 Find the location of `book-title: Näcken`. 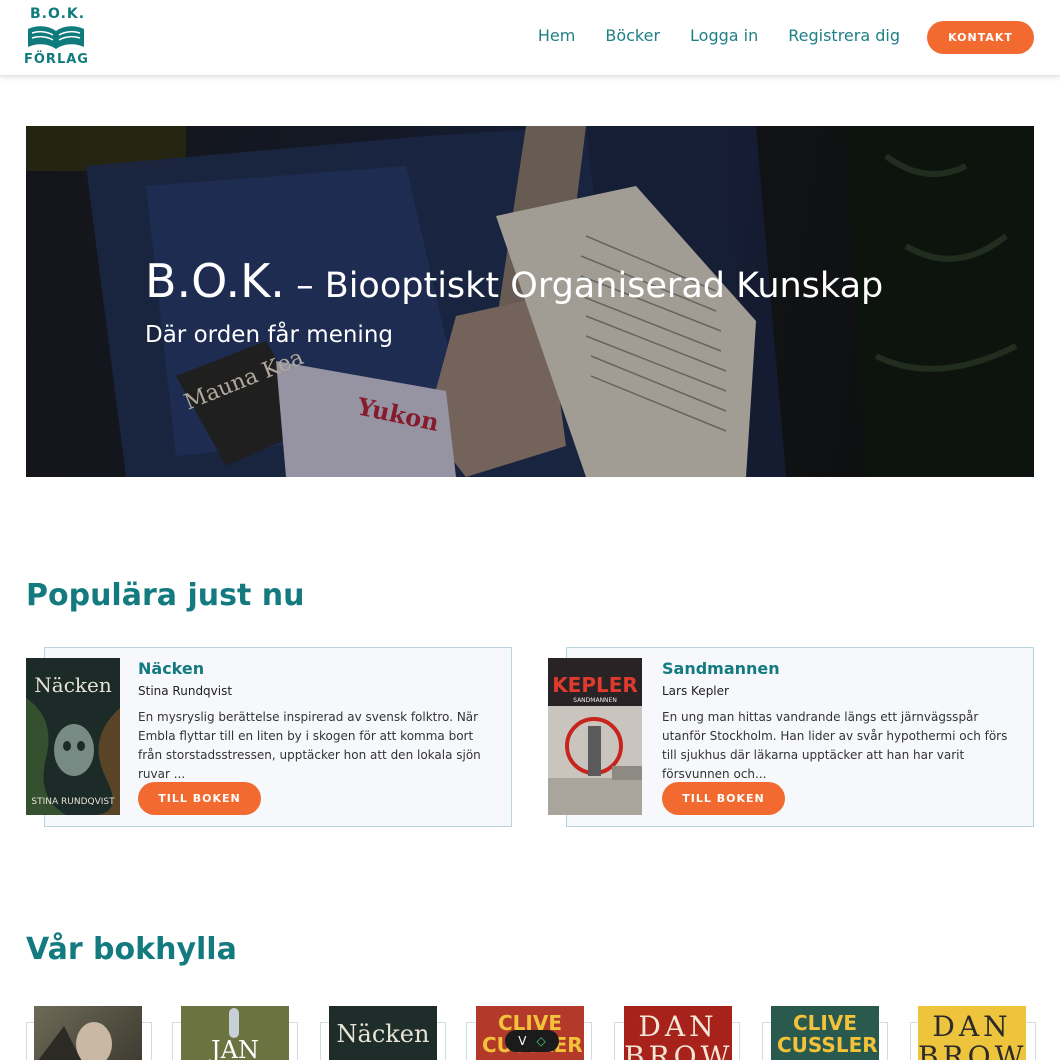

book-title: Näcken is located at coordinates (318, 668).